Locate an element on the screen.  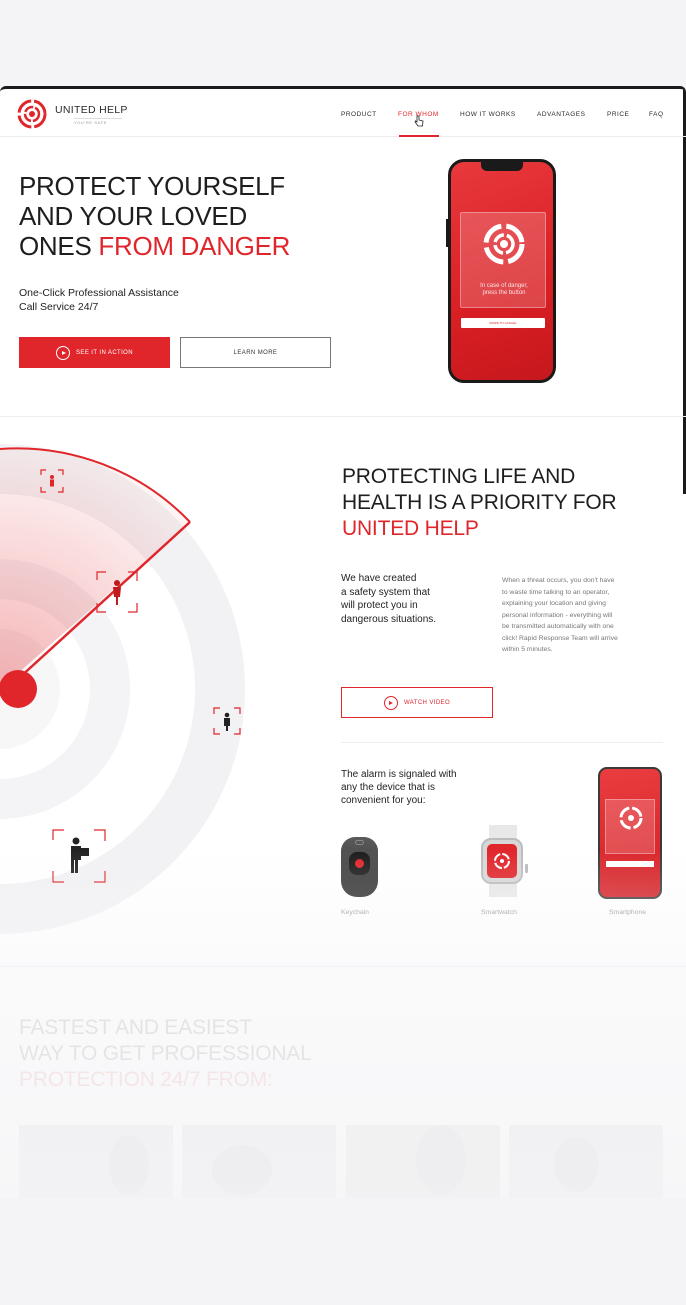
target-courier-icon is located at coordinates (79, 856).